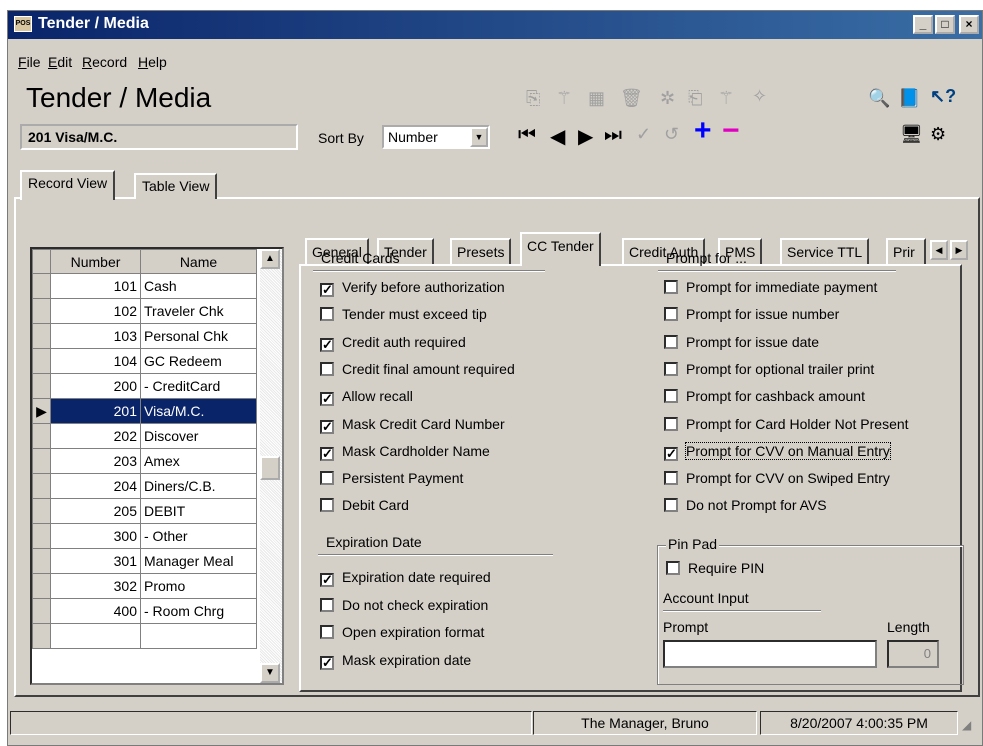 The height and width of the screenshot is (746, 983). I want to click on table-row: 104 GC Redeem, so click(144, 361).